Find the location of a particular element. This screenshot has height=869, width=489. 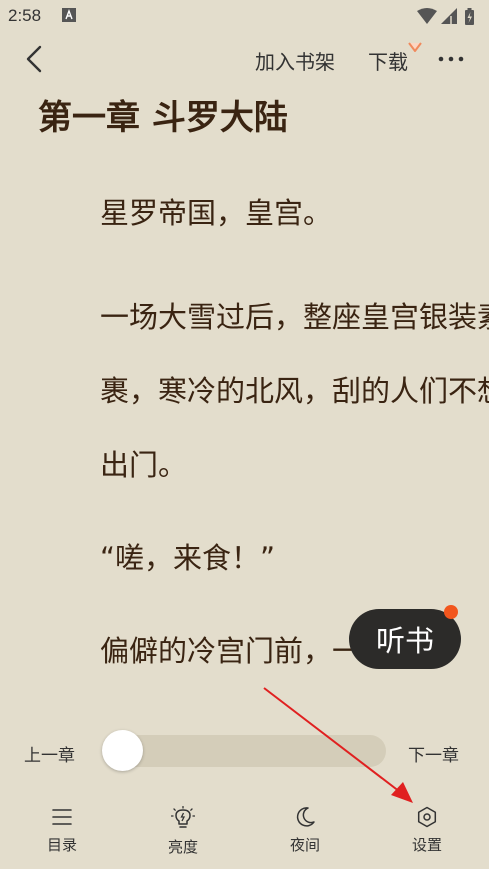

prev-chapter-button: 上一章 is located at coordinates (49, 753).